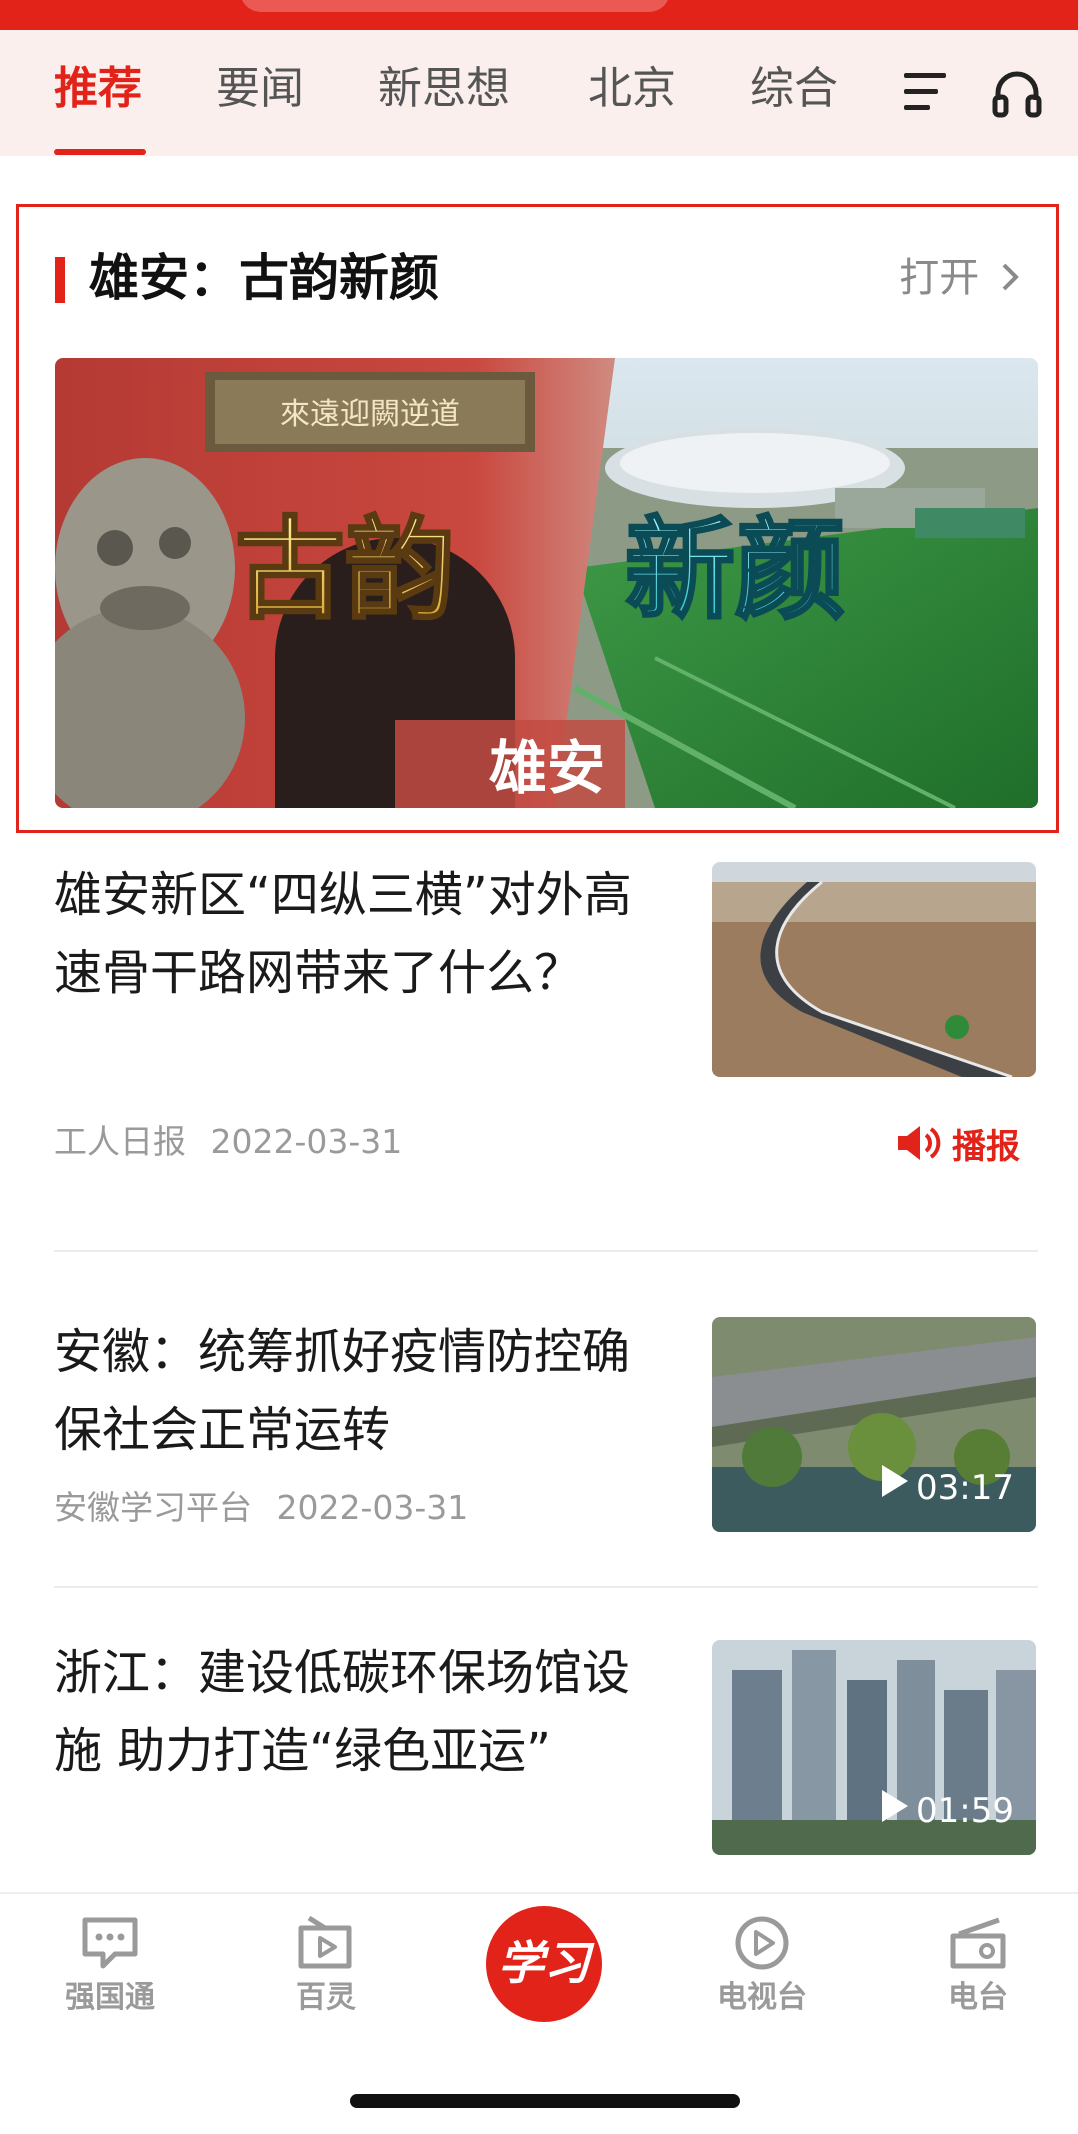 This screenshot has width=1078, height=2134. I want to click on feature-title: 雄安：古韵新颜, so click(264, 277).